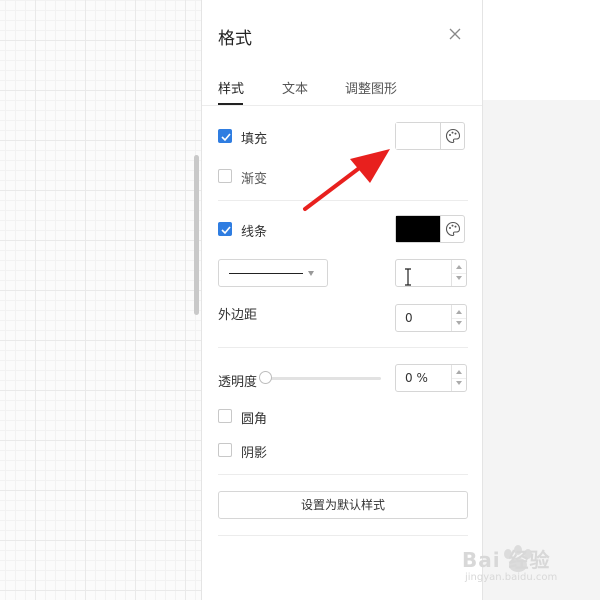  Describe the element at coordinates (225, 416) in the screenshot. I see `rounded-corner-checkbox` at that location.